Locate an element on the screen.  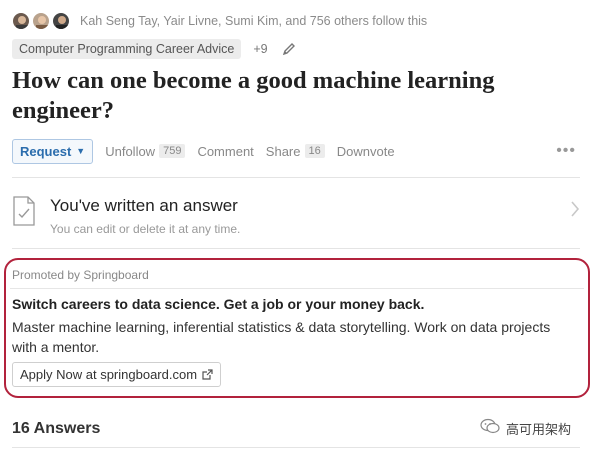
request-label: Request is located at coordinates (46, 151).